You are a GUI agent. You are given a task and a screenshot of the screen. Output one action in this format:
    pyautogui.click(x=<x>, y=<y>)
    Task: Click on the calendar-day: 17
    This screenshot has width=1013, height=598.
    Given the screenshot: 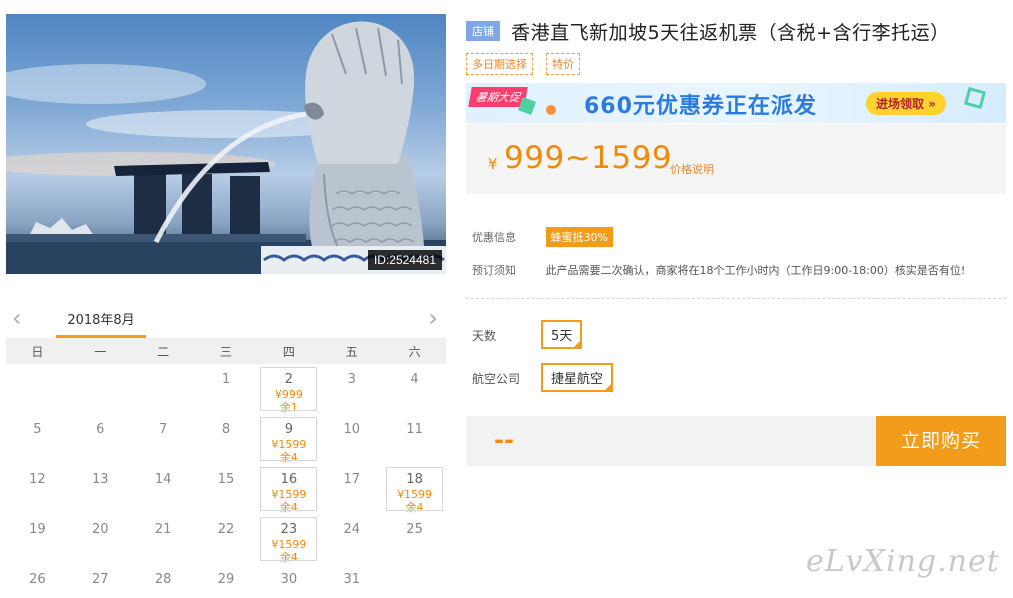 What is the action you would take?
    pyautogui.click(x=351, y=489)
    